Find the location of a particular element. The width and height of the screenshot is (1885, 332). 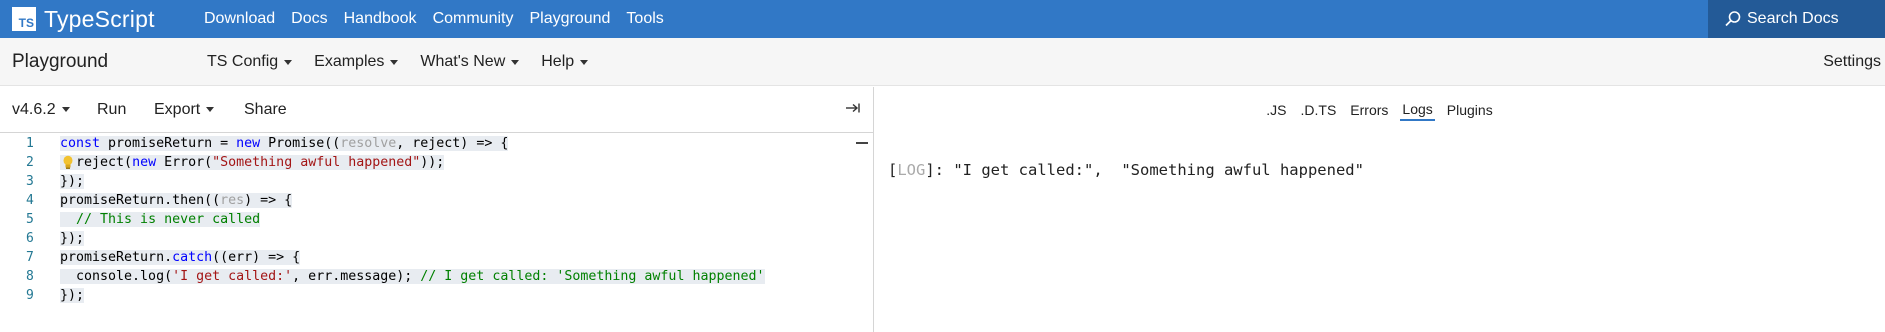

help-menu: Help is located at coordinates (565, 62).